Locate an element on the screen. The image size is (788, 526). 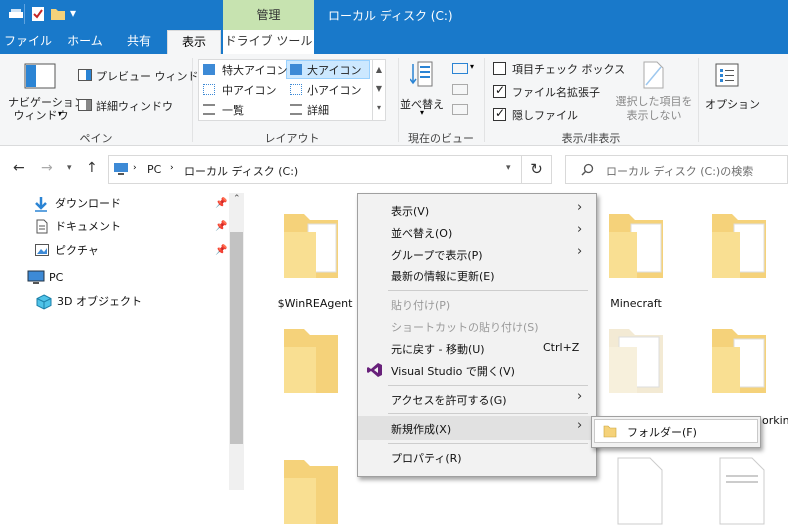
menu-item-properties: プロパティ(R) is located at coordinates (426, 458).